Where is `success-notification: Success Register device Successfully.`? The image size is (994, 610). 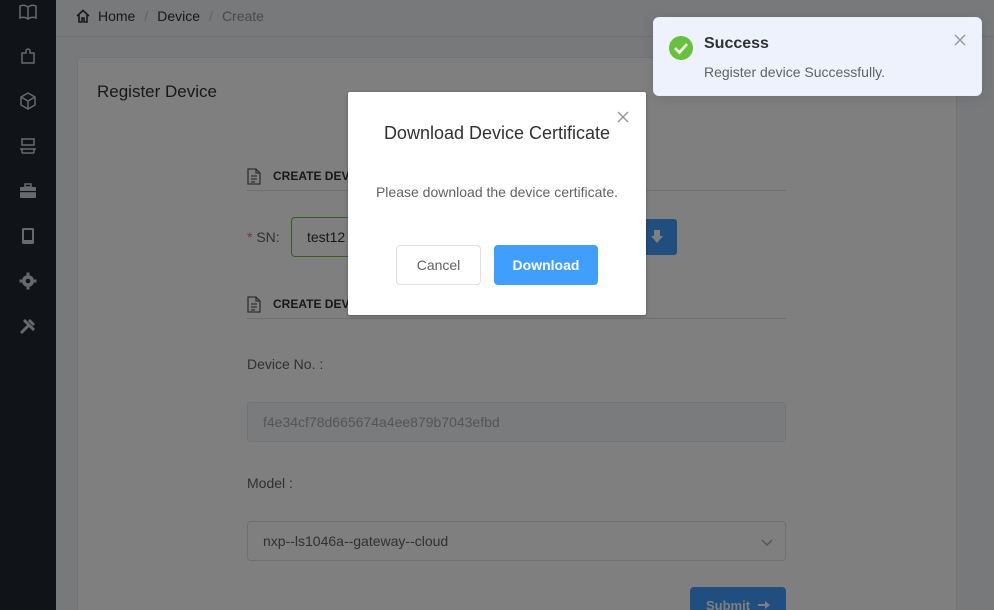 success-notification: Success Register device Successfully. is located at coordinates (817, 56).